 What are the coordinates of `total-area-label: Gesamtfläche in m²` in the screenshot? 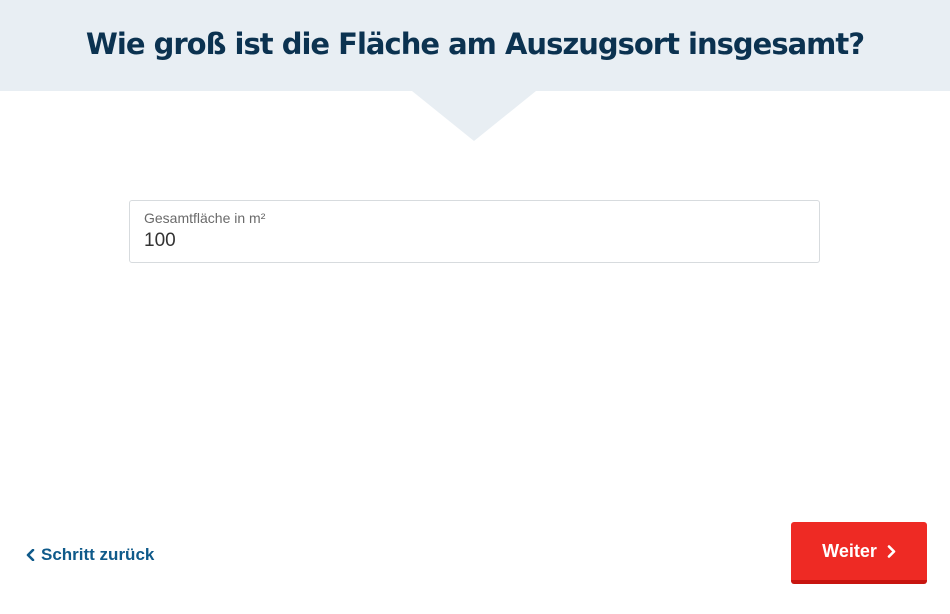 It's located at (205, 218).